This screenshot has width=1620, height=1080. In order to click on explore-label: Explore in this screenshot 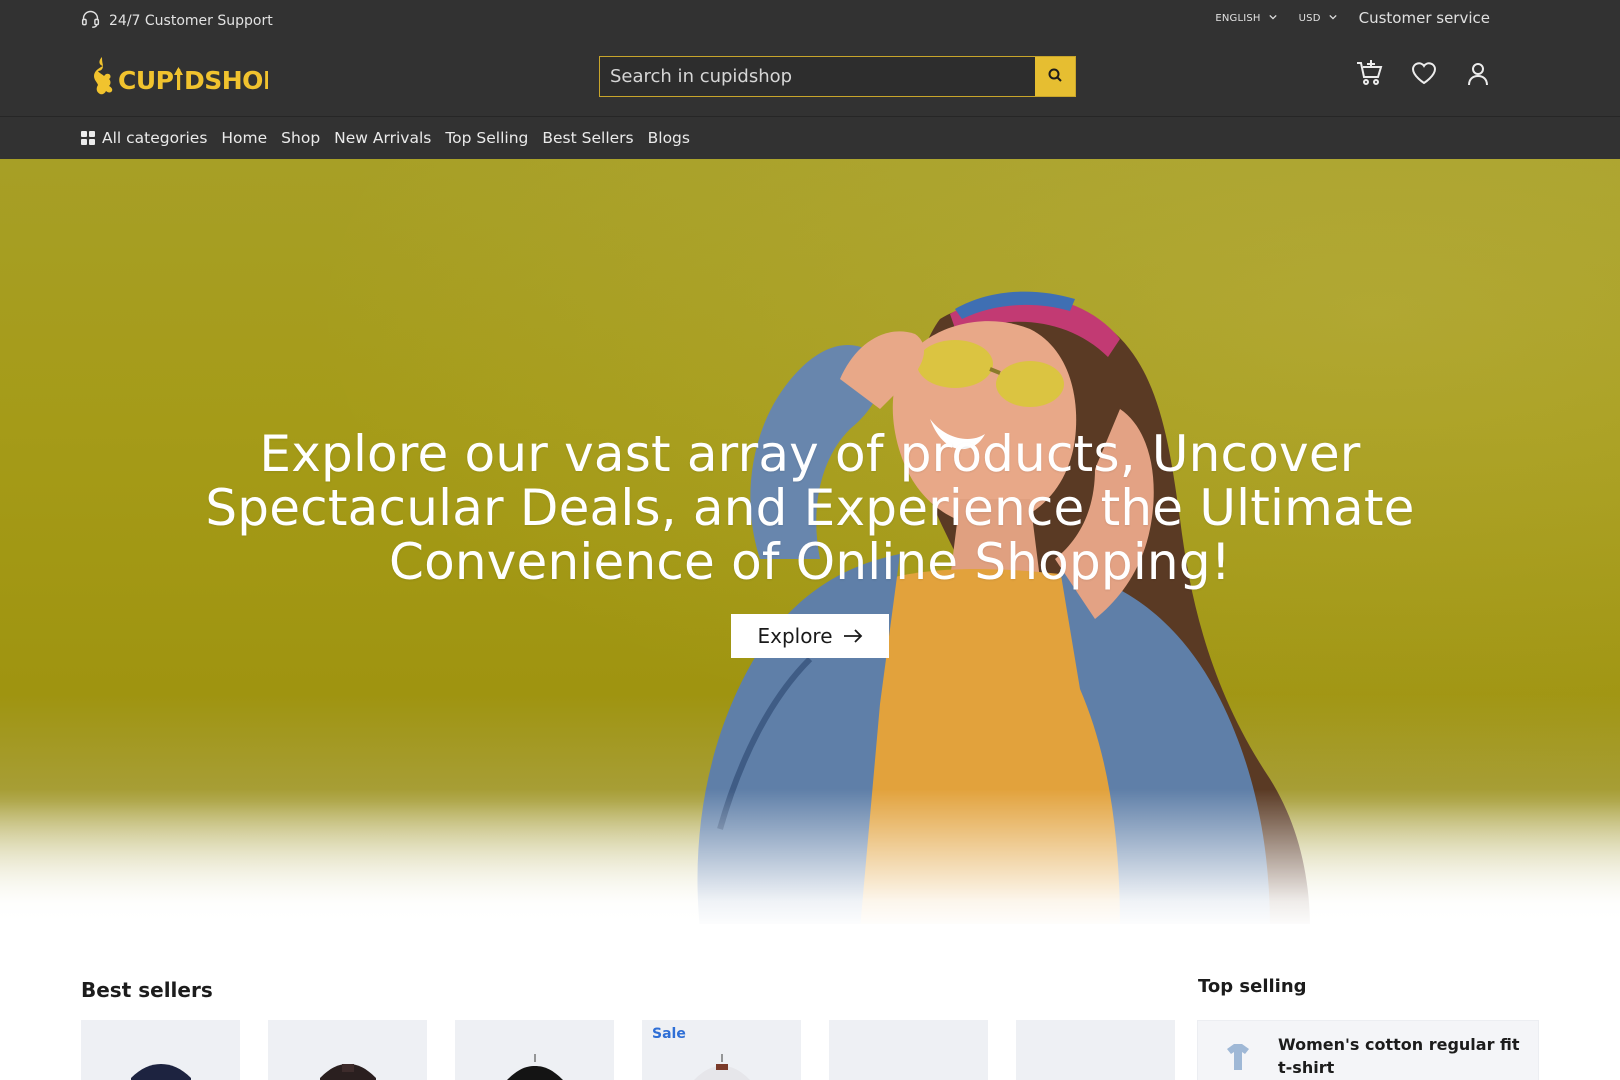, I will do `click(795, 636)`.